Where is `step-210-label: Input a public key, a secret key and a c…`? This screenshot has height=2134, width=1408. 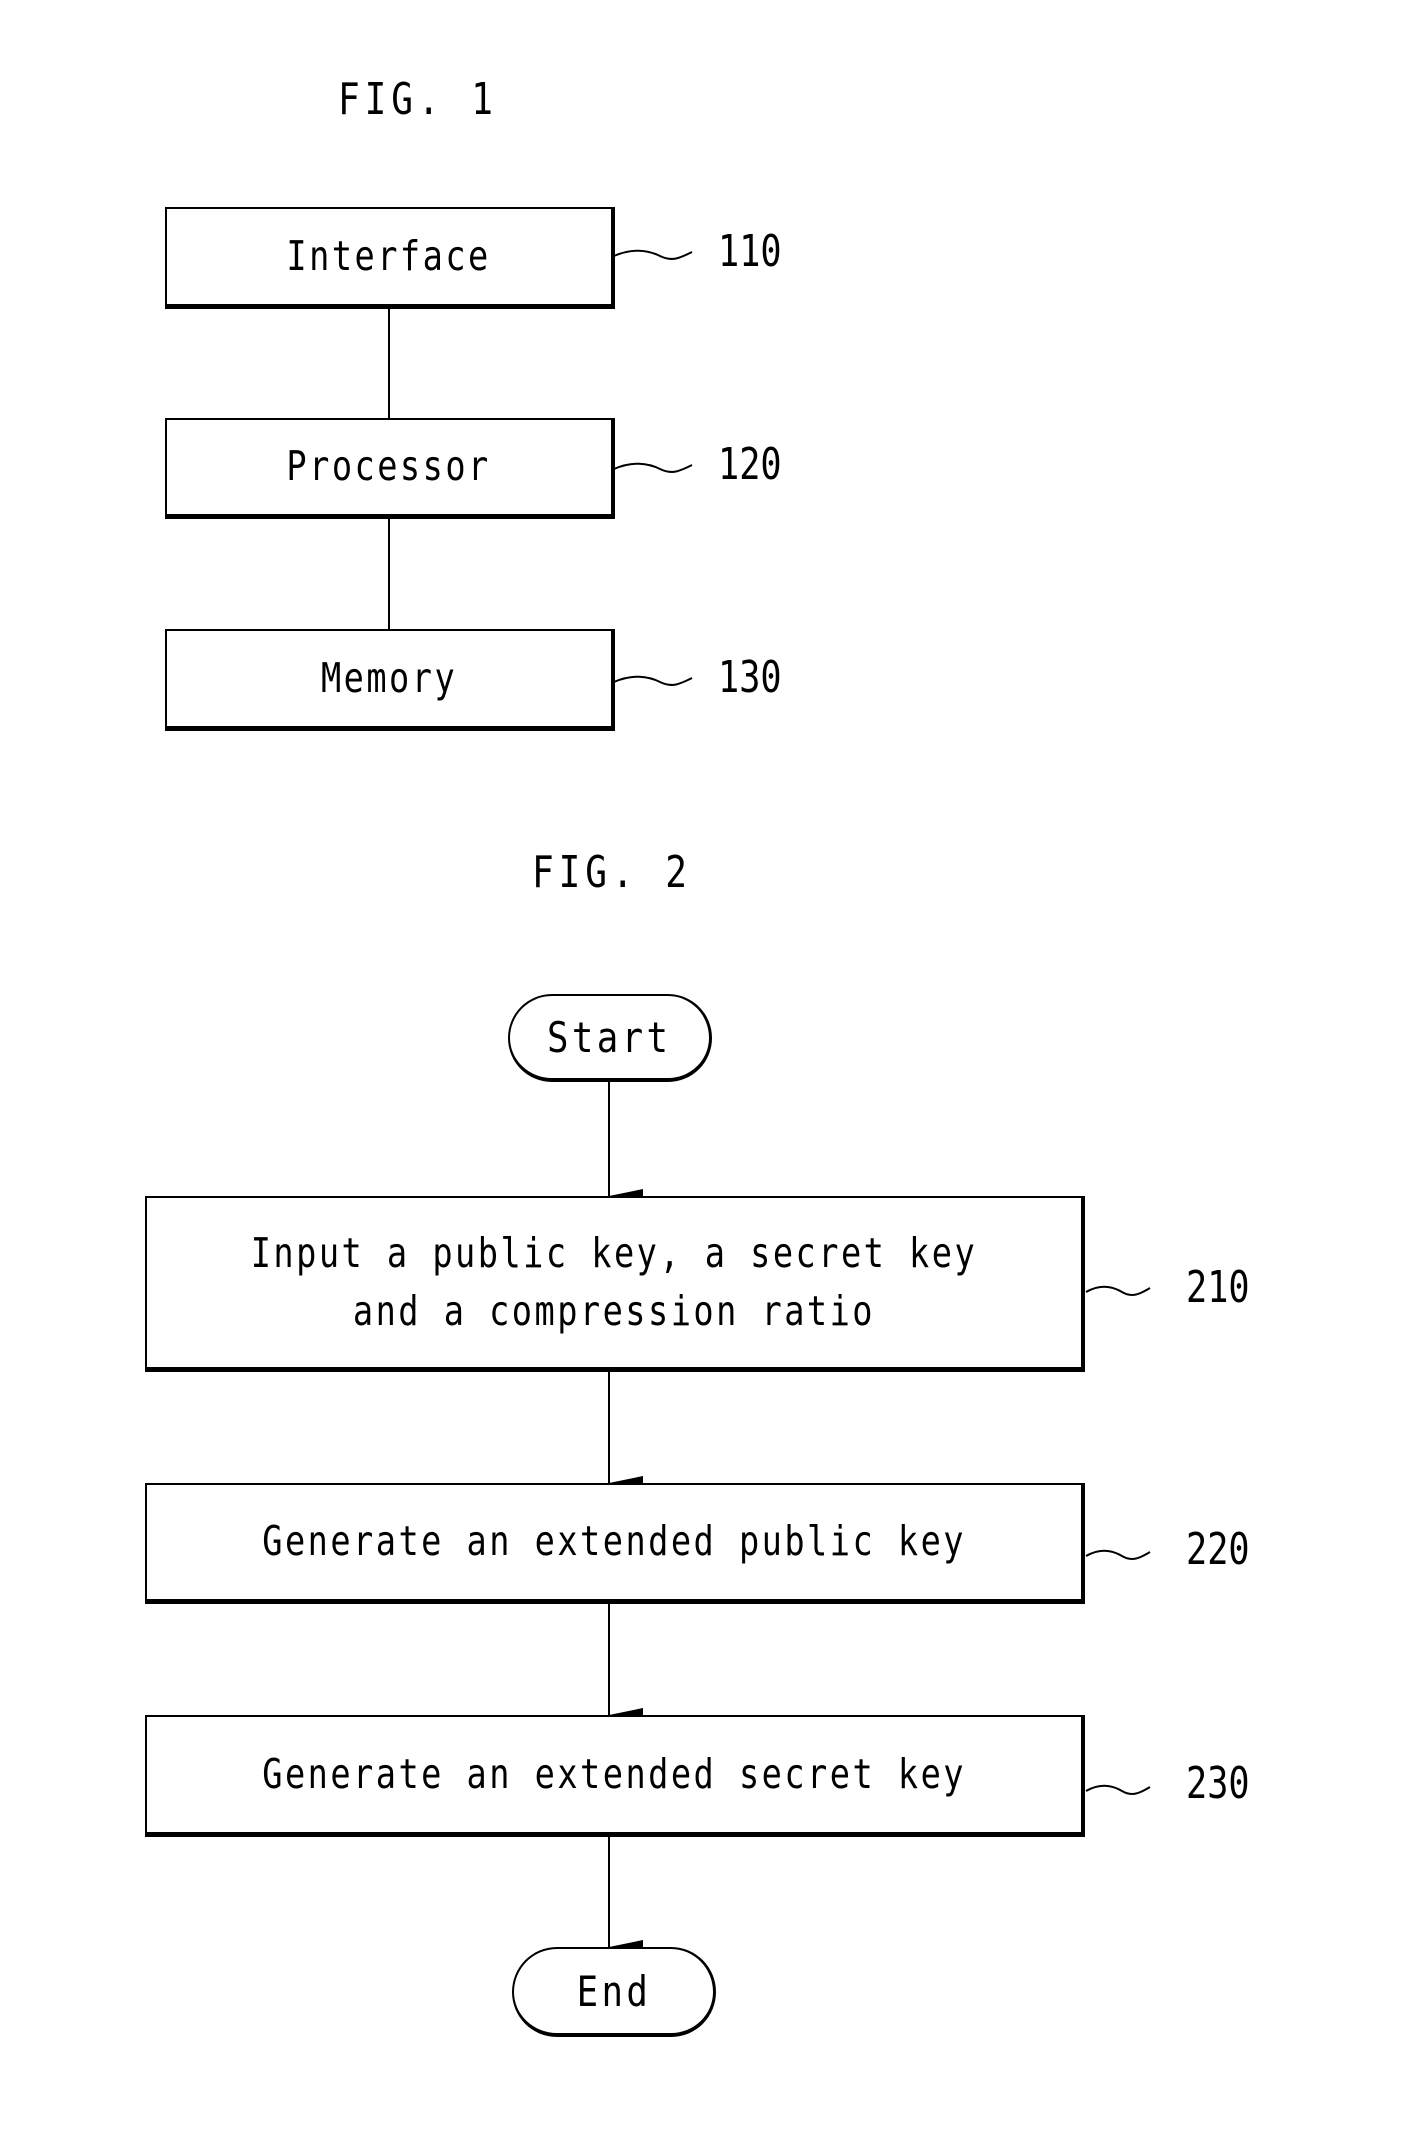 step-210-label: Input a public key, a secret key and a c… is located at coordinates (614, 1282).